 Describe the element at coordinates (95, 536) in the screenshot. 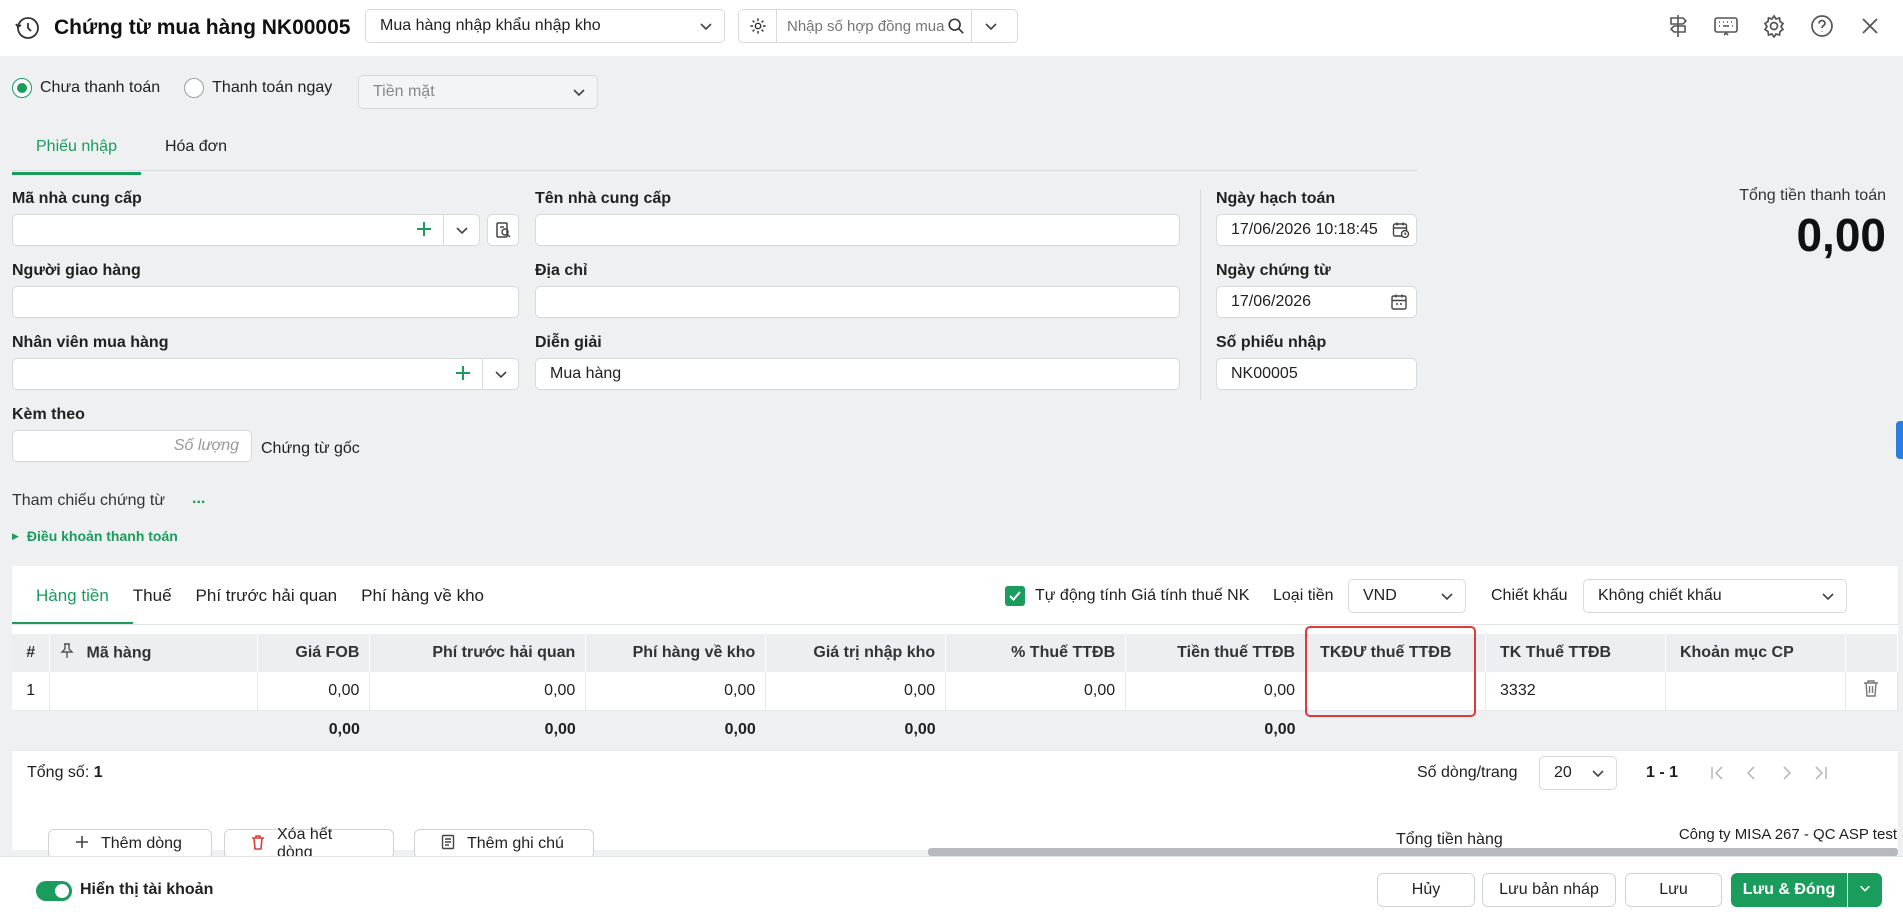

I see `payment-terms-toggle: ▶ Điều khoản thanh toán` at that location.